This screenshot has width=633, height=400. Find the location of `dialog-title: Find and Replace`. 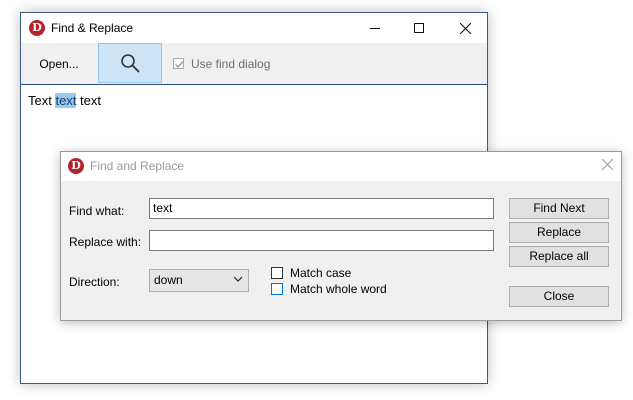

dialog-title: Find and Replace is located at coordinates (137, 166).